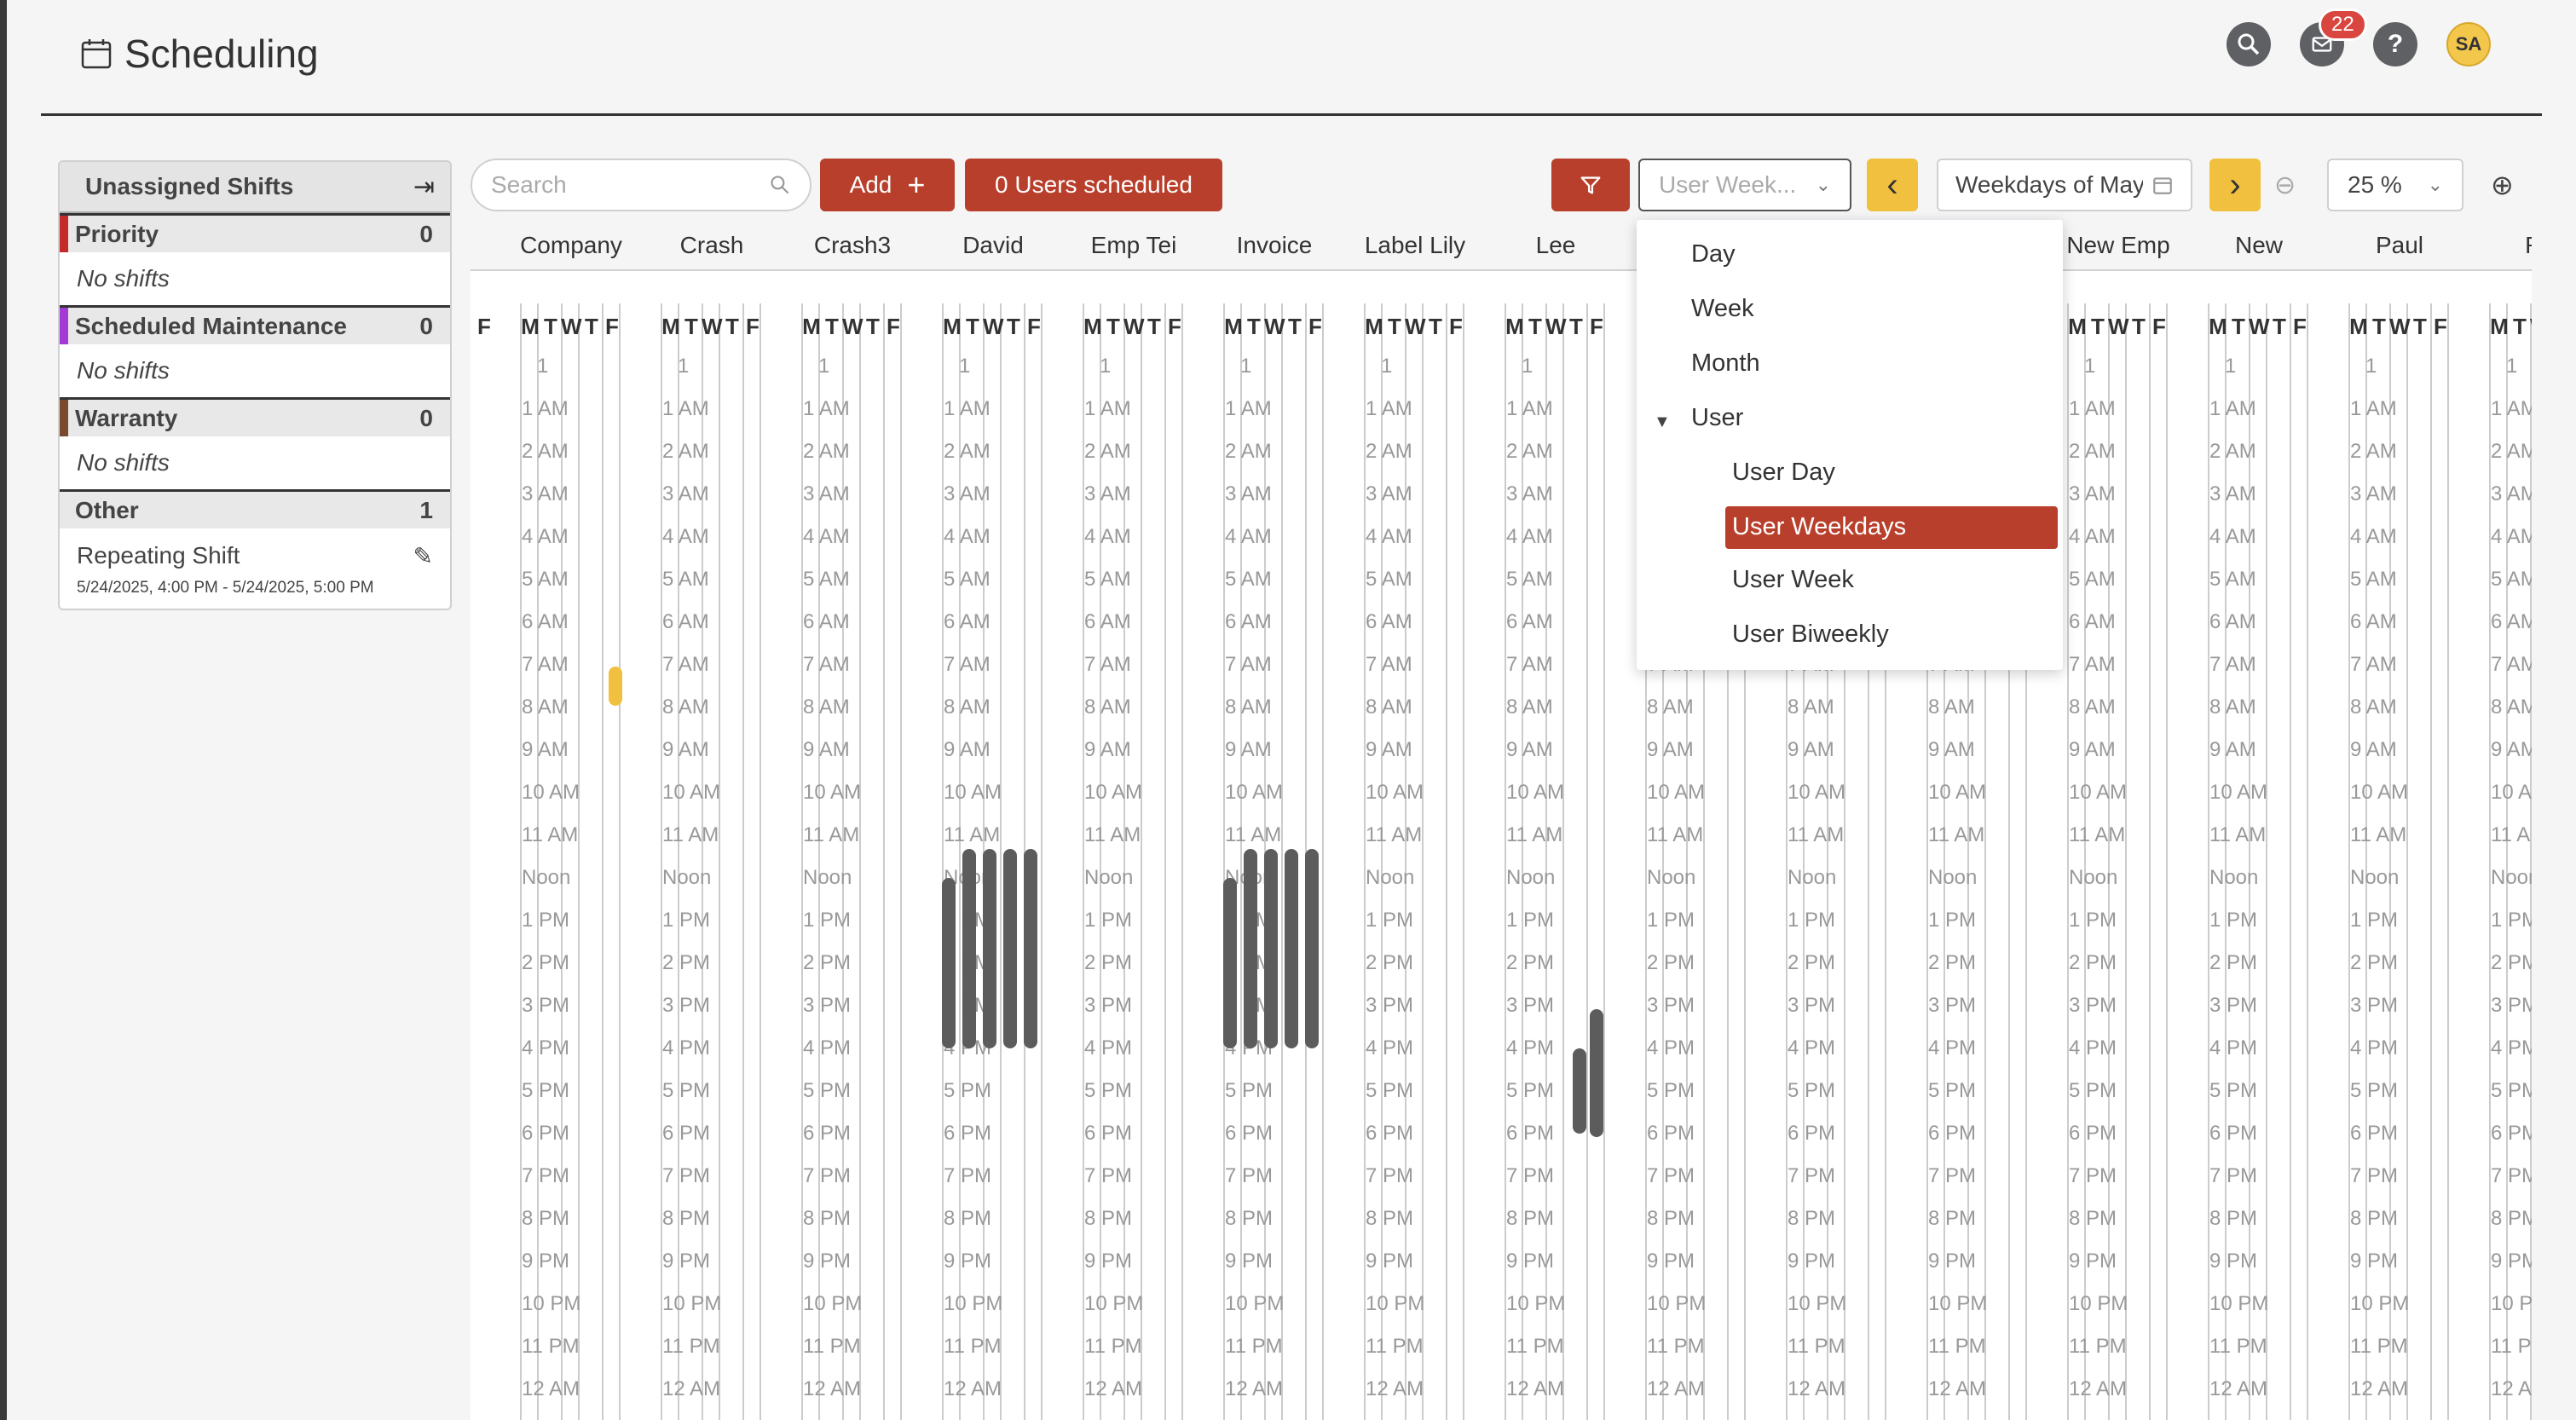 The height and width of the screenshot is (1420, 2576). What do you see at coordinates (2395, 185) in the screenshot?
I see `zoom-select: 25 % ⌄` at bounding box center [2395, 185].